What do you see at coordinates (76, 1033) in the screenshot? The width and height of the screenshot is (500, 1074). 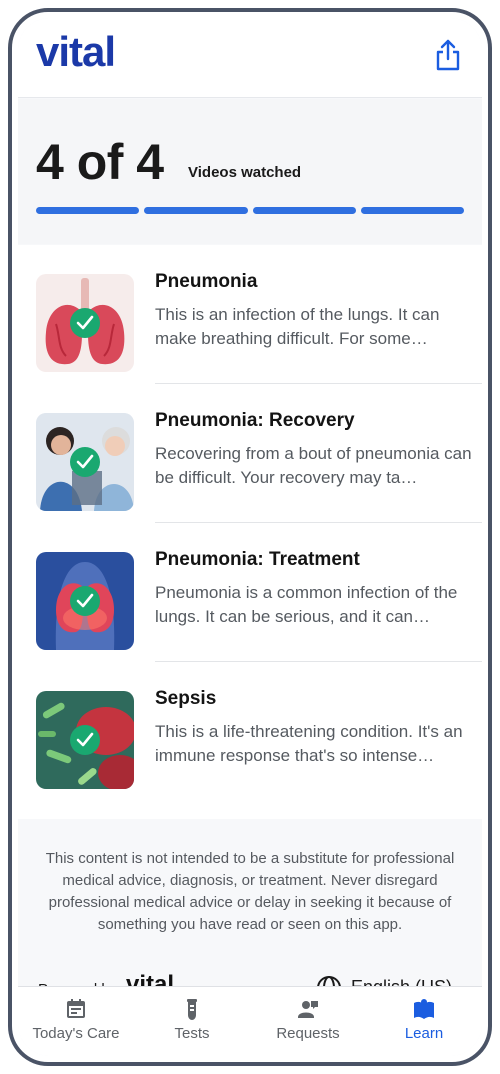 I see `tab-label: Today's Care` at bounding box center [76, 1033].